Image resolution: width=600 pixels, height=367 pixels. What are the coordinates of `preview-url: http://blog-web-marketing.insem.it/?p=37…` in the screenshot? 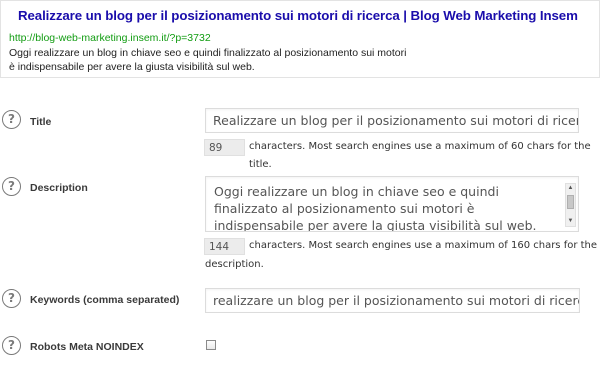 It's located at (110, 38).